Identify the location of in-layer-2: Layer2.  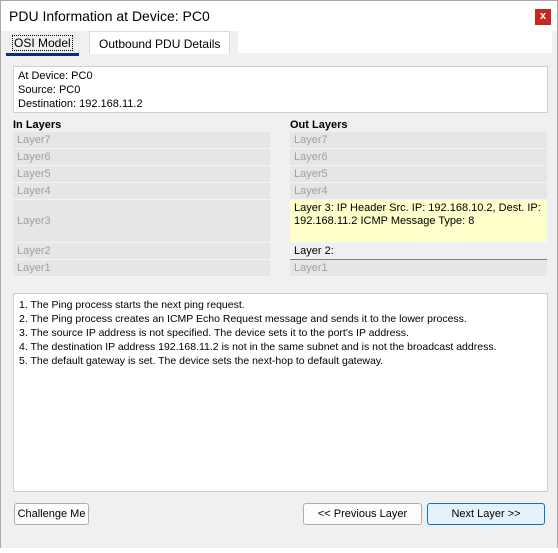
(141, 251).